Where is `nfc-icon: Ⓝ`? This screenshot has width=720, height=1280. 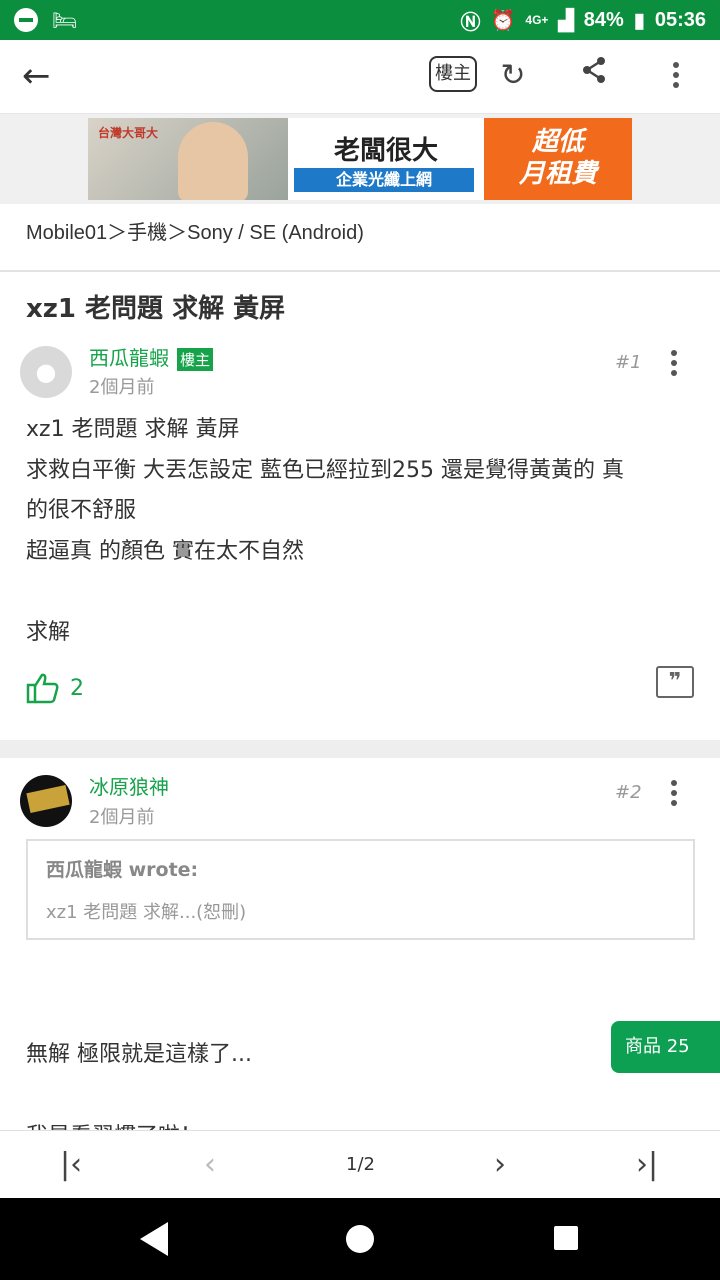
nfc-icon: Ⓝ is located at coordinates (470, 22).